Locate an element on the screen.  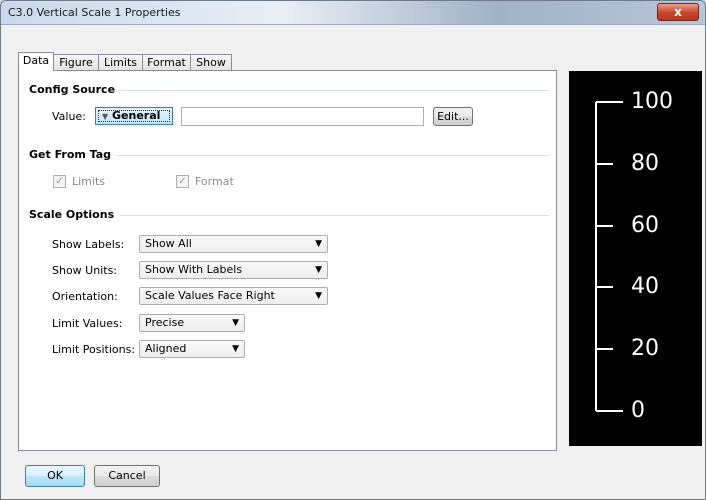
format-checkbox: ✓ is located at coordinates (182, 181).